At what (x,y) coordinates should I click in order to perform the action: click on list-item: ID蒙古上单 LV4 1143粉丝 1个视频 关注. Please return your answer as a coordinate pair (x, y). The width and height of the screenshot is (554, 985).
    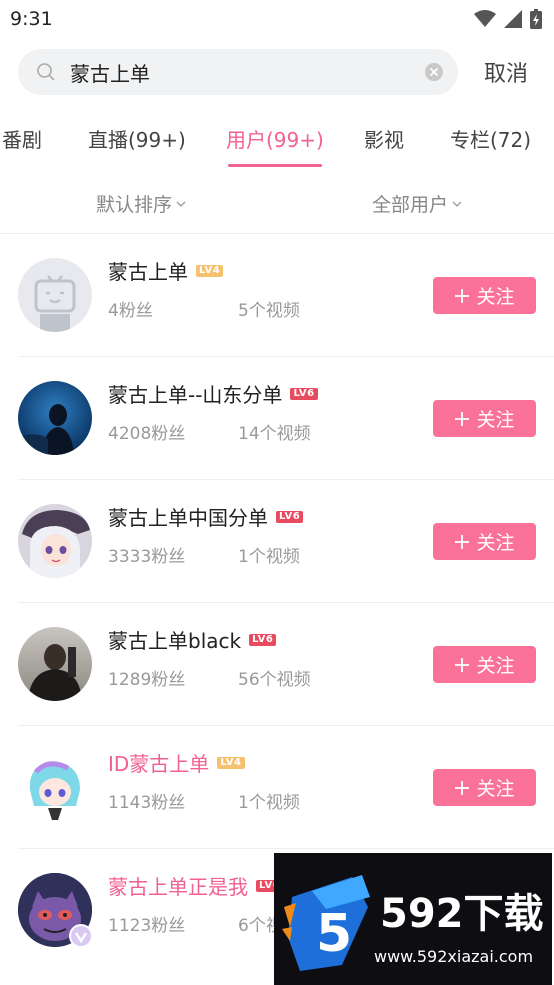
    Looking at the image, I should click on (277, 787).